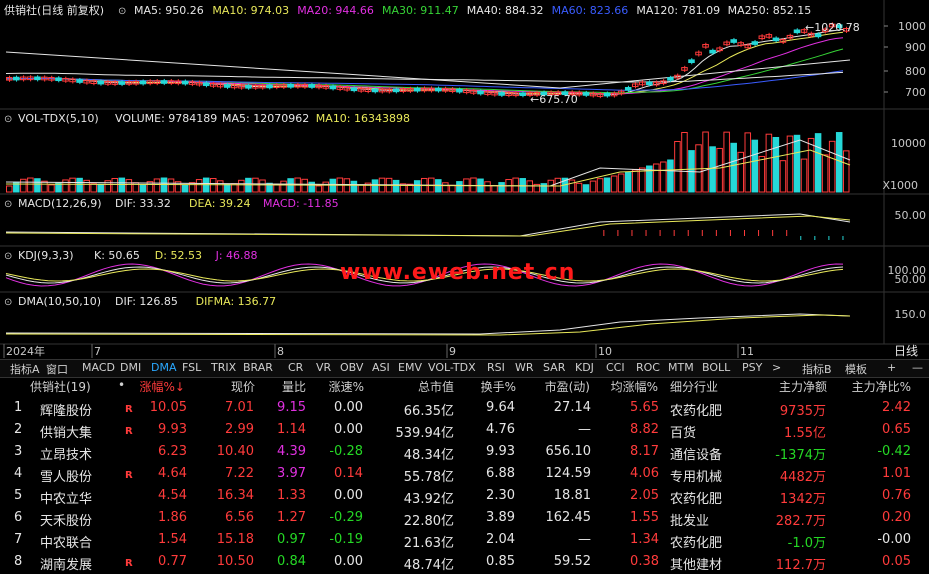 The height and width of the screenshot is (574, 929). I want to click on column-header: 市盈(动), so click(567, 386).